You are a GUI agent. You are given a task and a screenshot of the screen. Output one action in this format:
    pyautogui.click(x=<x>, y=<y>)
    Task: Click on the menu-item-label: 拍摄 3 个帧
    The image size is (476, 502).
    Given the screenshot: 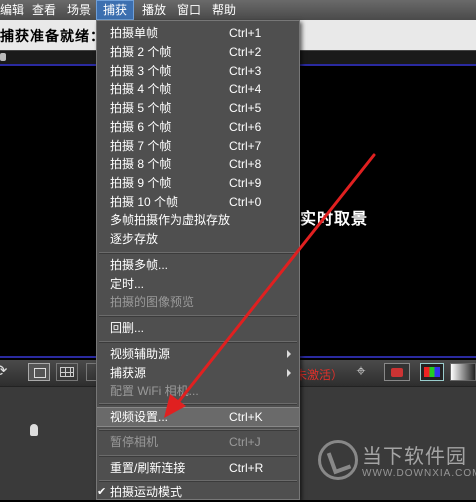 What is the action you would take?
    pyautogui.click(x=141, y=71)
    